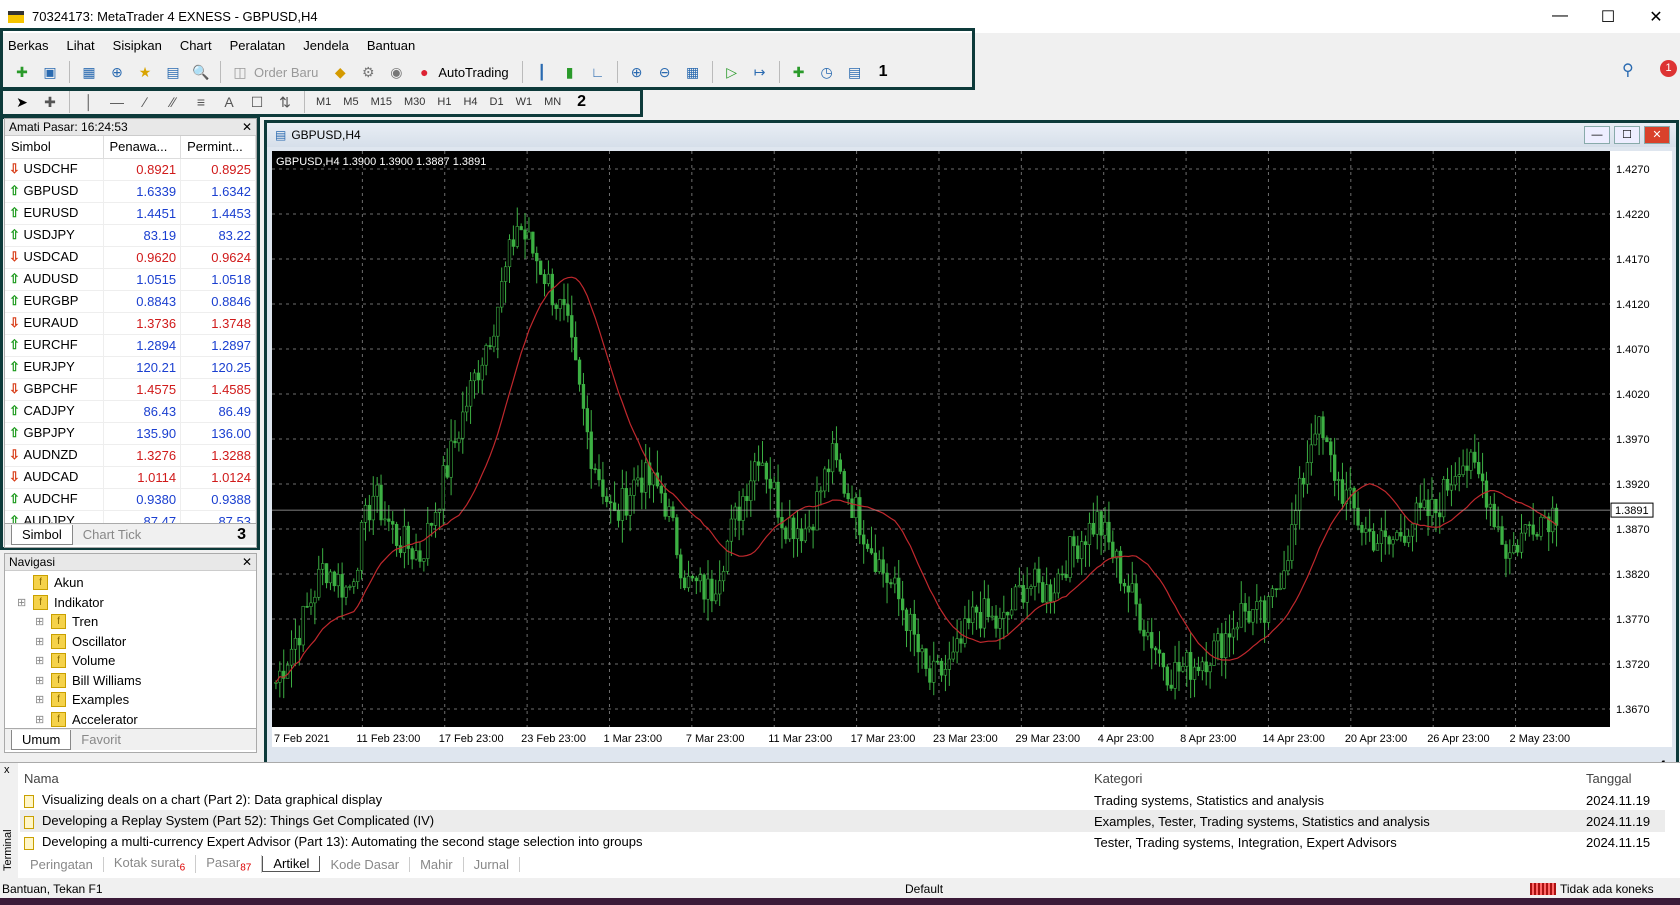 The height and width of the screenshot is (905, 1680). Describe the element at coordinates (291, 864) in the screenshot. I see `tab-artikel: Artikel` at that location.